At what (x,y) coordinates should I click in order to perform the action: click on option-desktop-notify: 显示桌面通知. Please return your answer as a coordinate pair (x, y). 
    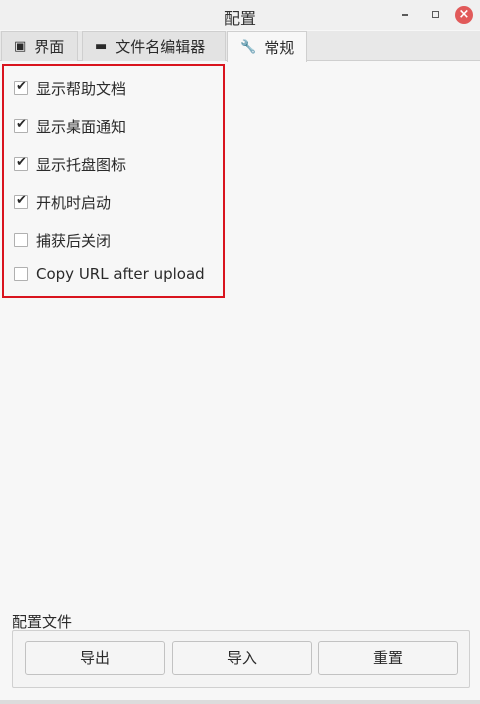
    Looking at the image, I should click on (70, 126).